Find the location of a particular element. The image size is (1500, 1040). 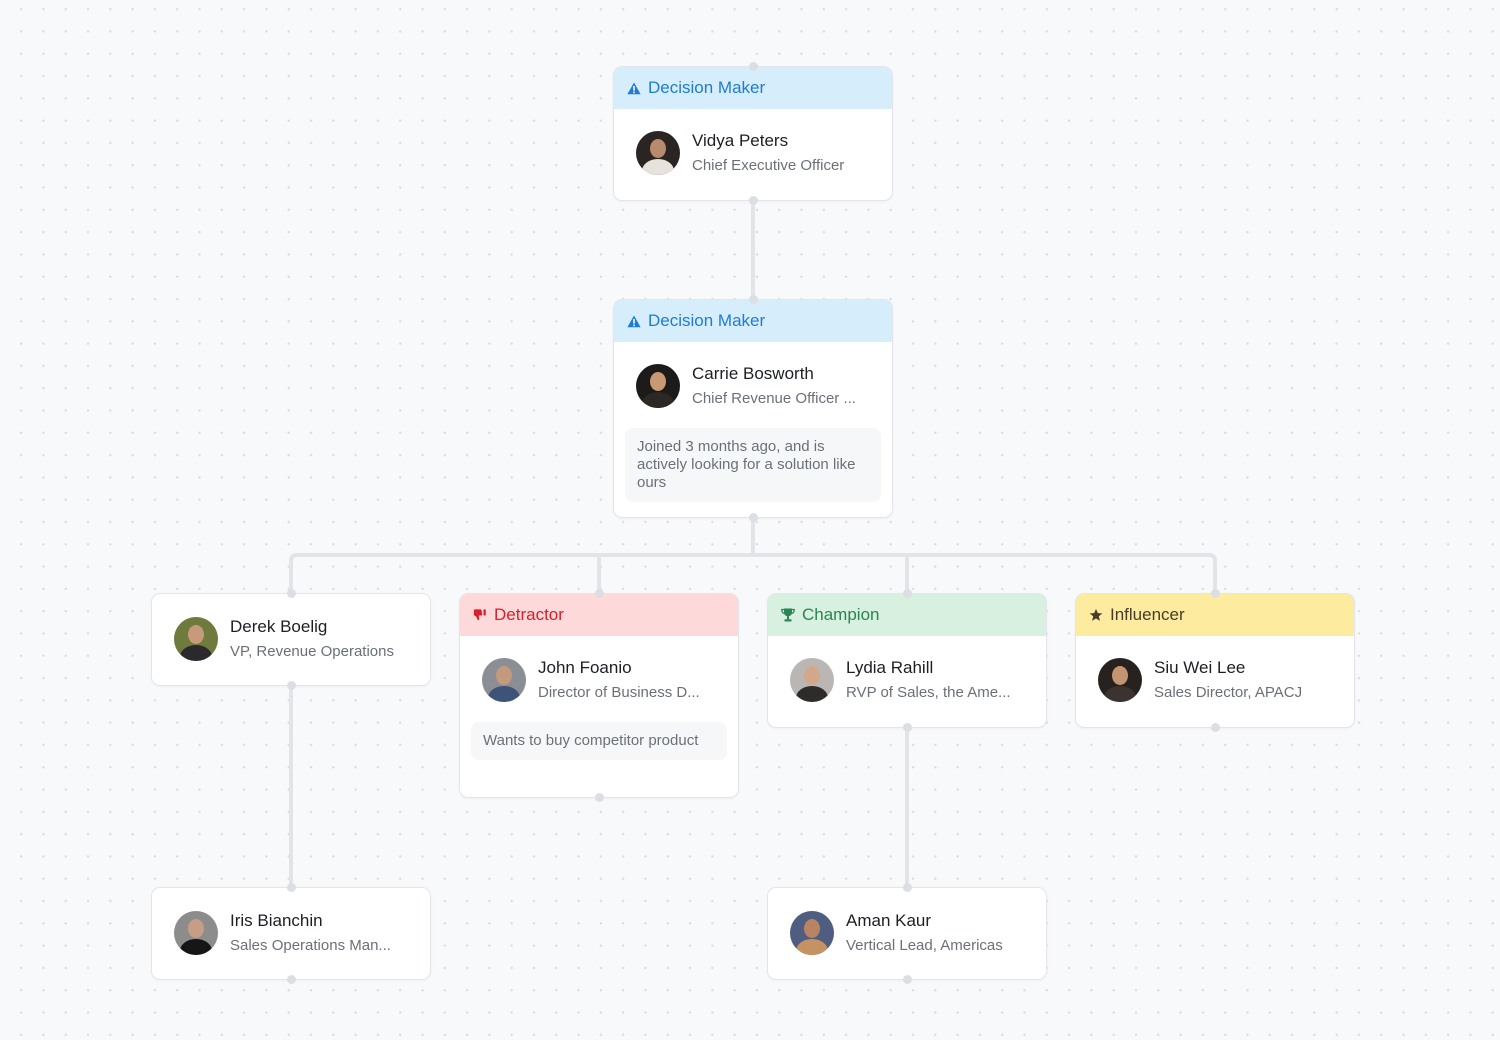

person-title: Vertical Lead, Americas is located at coordinates (924, 945).